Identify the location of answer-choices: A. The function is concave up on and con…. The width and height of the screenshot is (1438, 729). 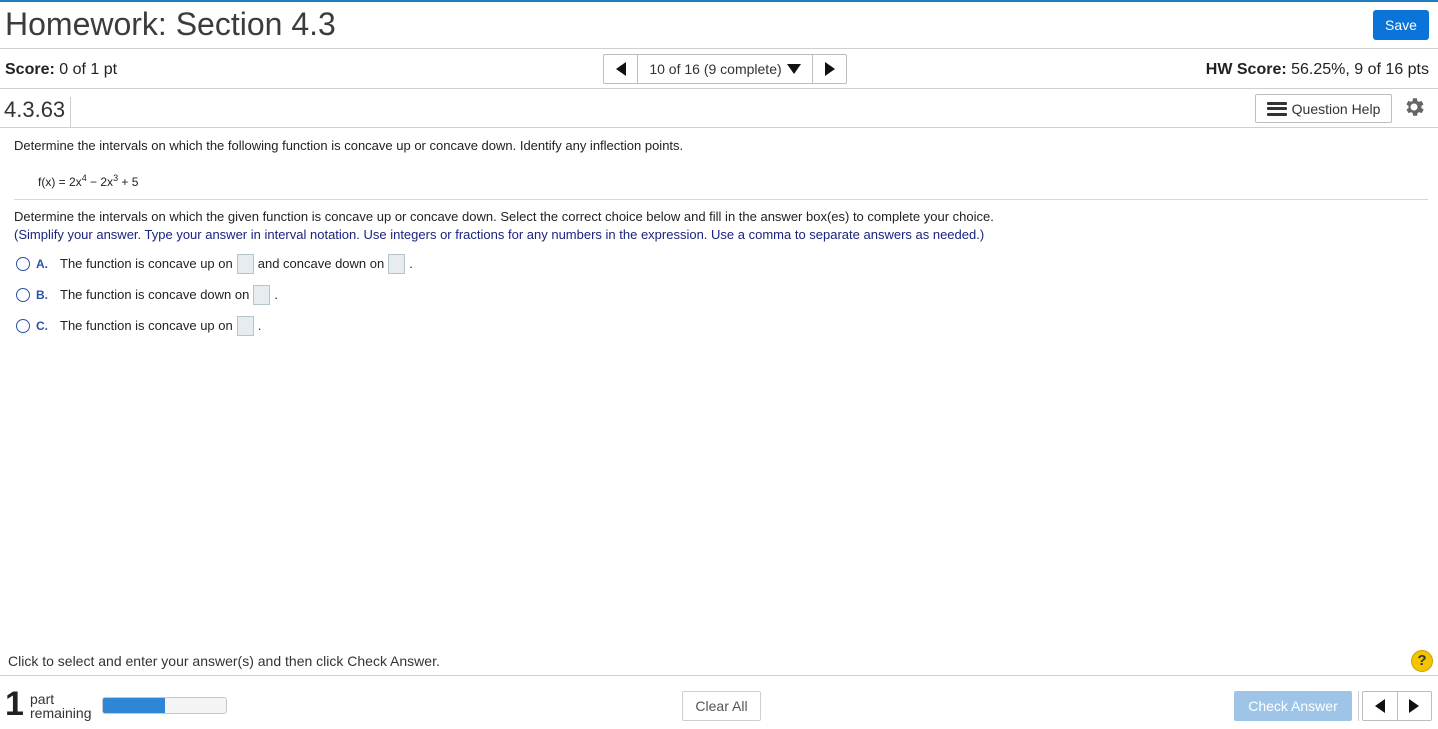
(721, 294).